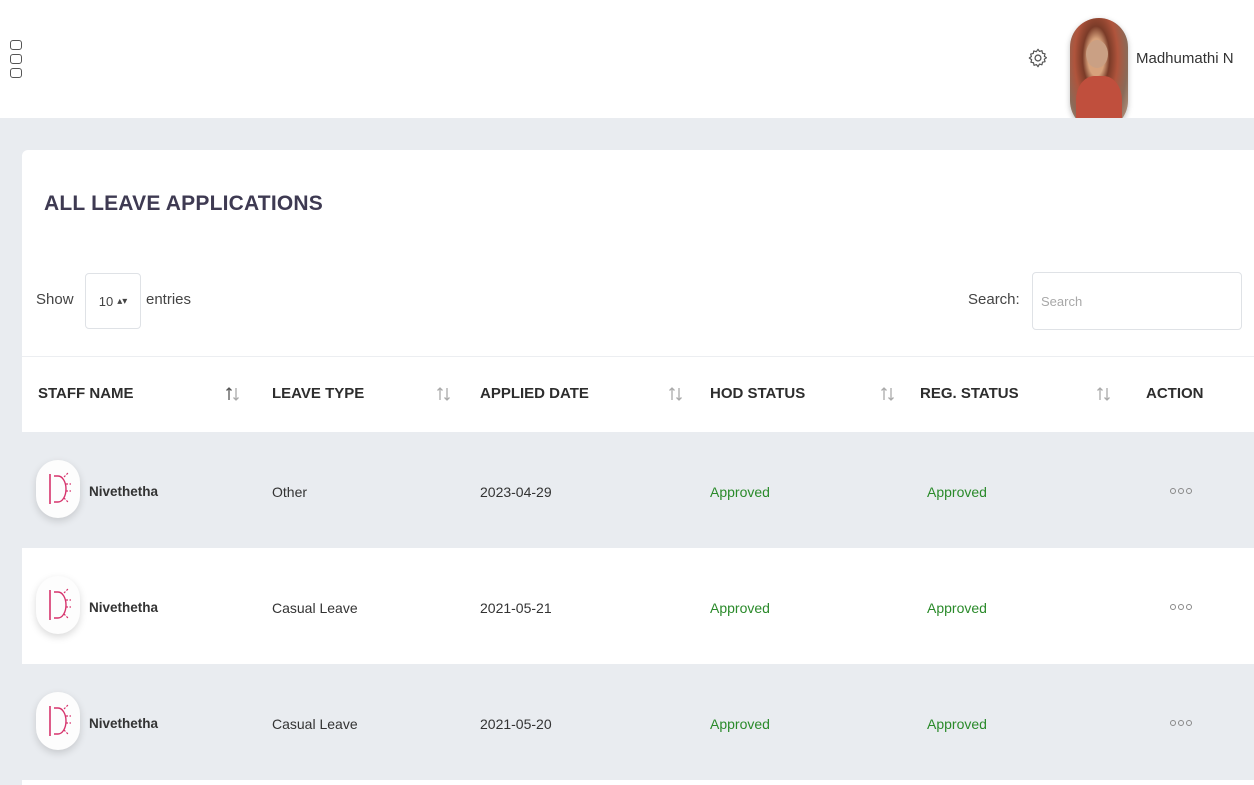 This screenshot has height=785, width=1254. What do you see at coordinates (994, 299) in the screenshot?
I see `search-label: Search:` at bounding box center [994, 299].